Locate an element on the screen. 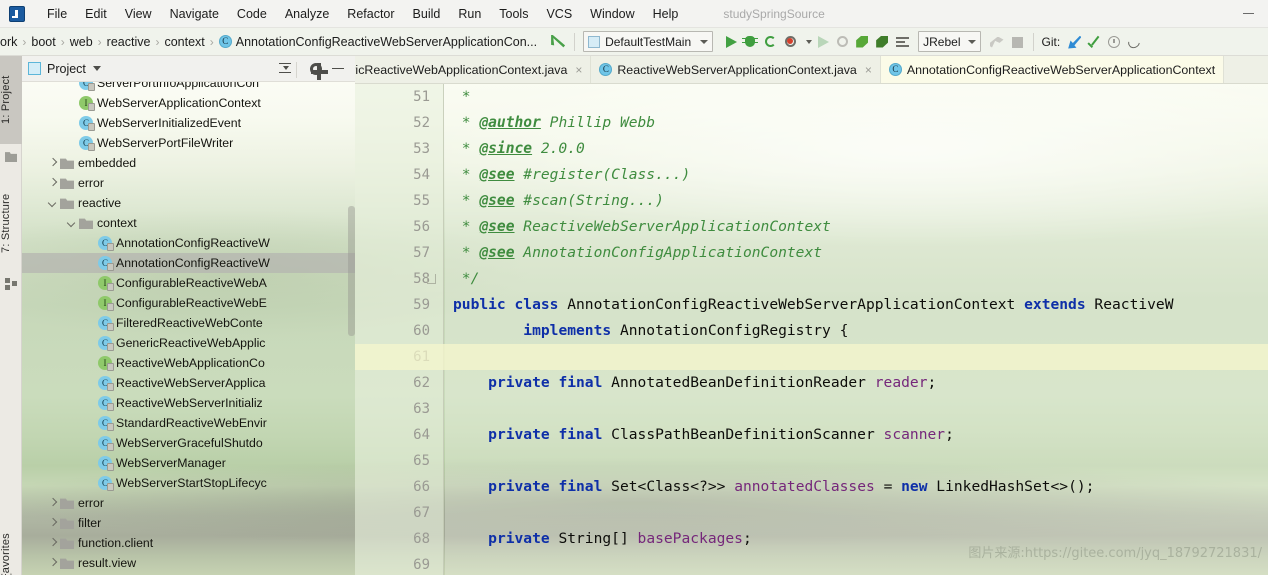 Image resolution: width=1268 pixels, height=575 pixels. gutter-line: 57 is located at coordinates (399, 253).